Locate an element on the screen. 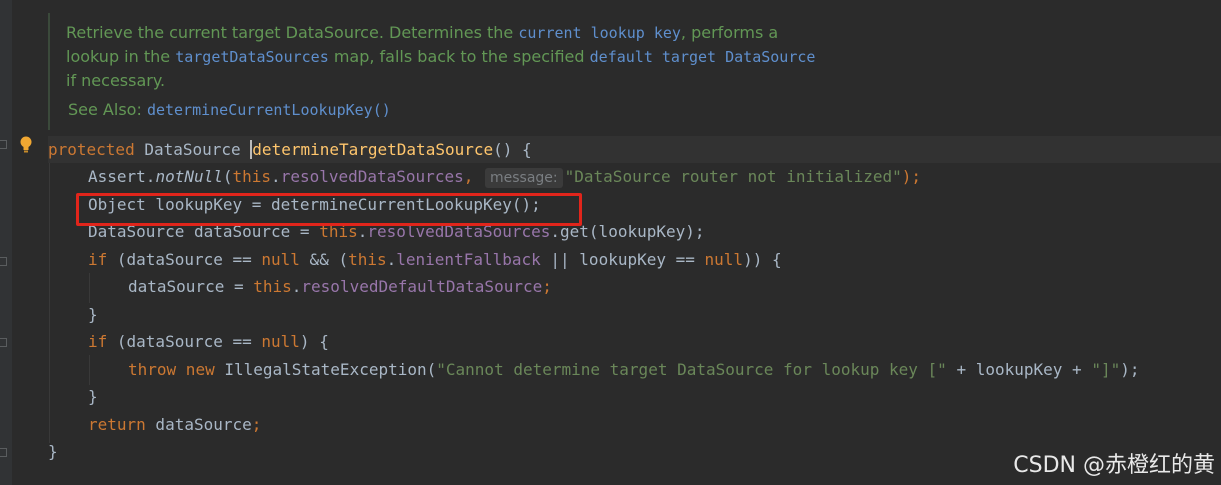 Image resolution: width=1221 pixels, height=485 pixels. code-text: + lookupKey + is located at coordinates (1019, 369).